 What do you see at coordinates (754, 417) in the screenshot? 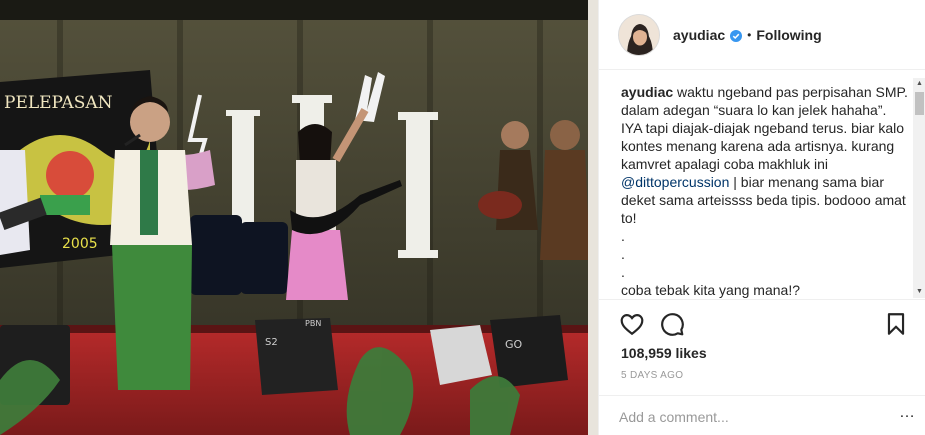
I see `comment-input` at bounding box center [754, 417].